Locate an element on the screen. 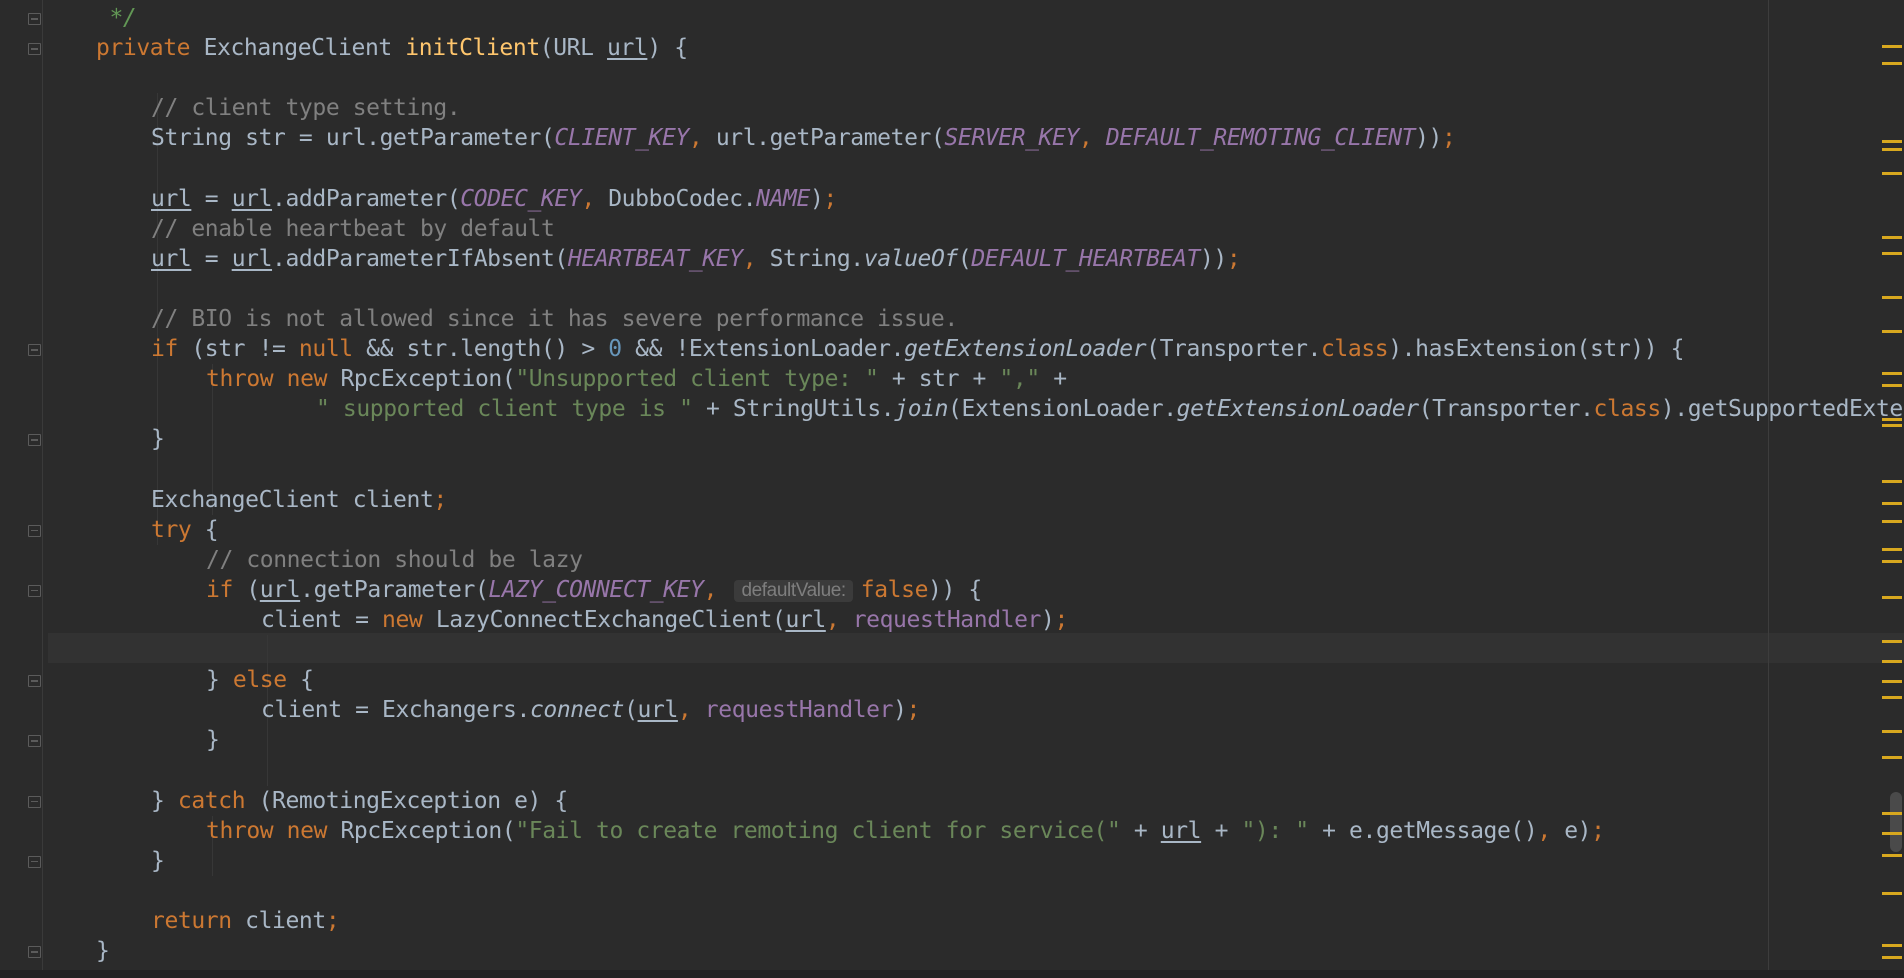 The image size is (1904, 978). code-line: } else { is located at coordinates (260, 680).